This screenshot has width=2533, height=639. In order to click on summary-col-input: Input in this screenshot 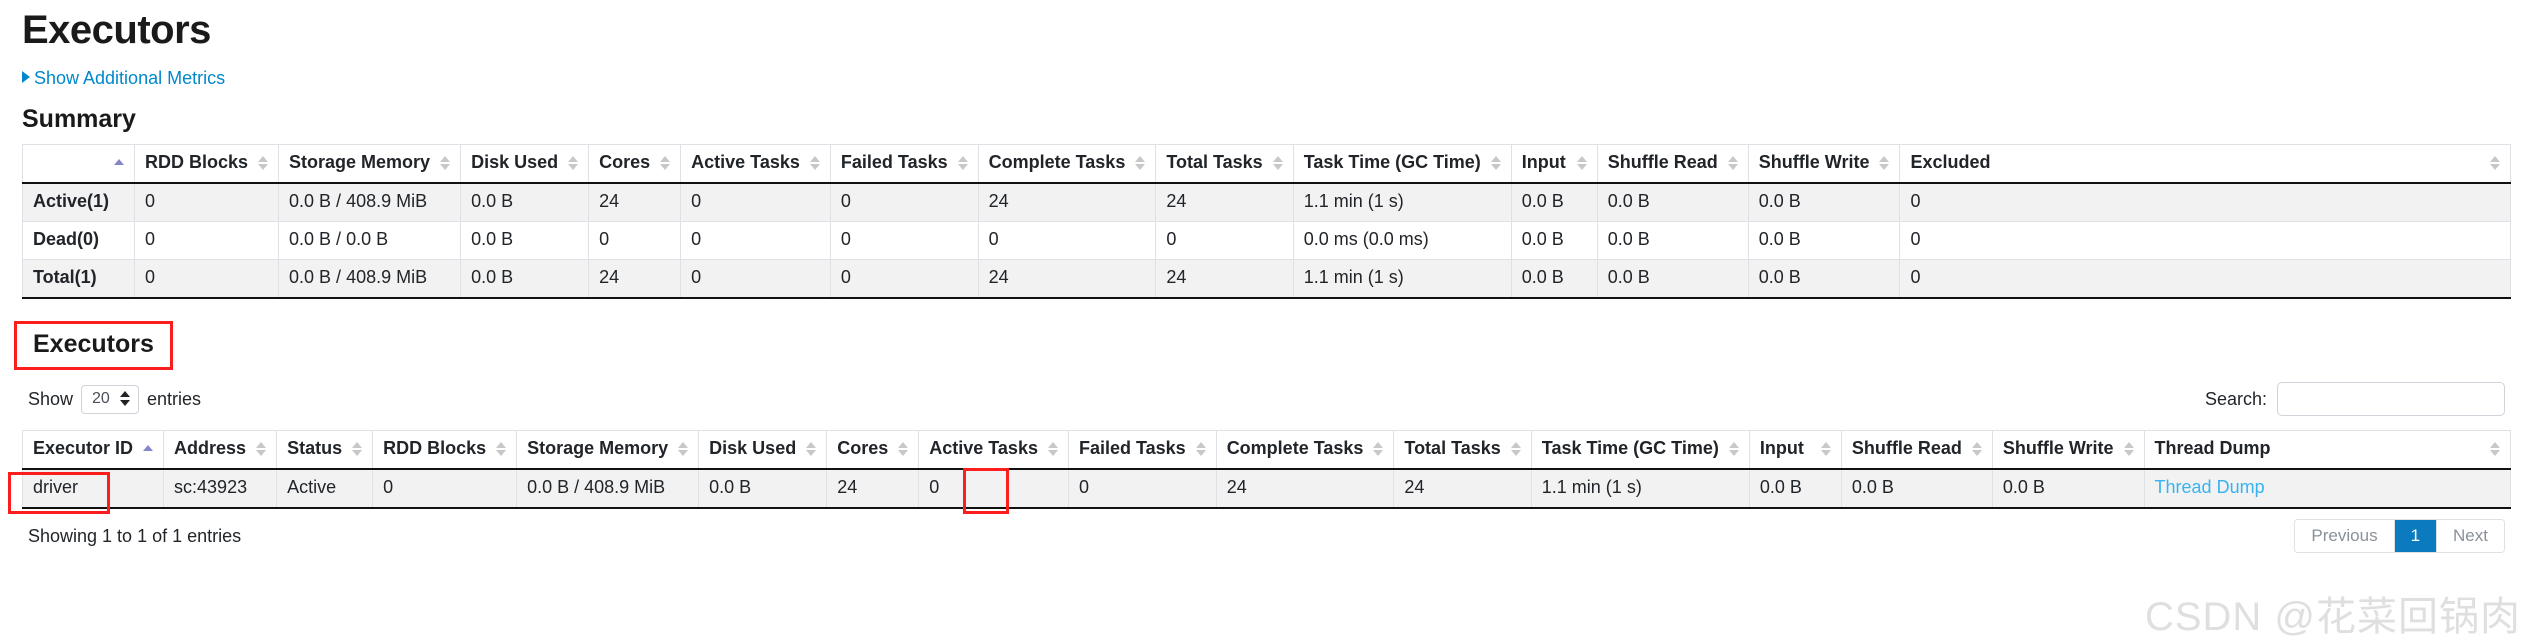, I will do `click(1554, 164)`.